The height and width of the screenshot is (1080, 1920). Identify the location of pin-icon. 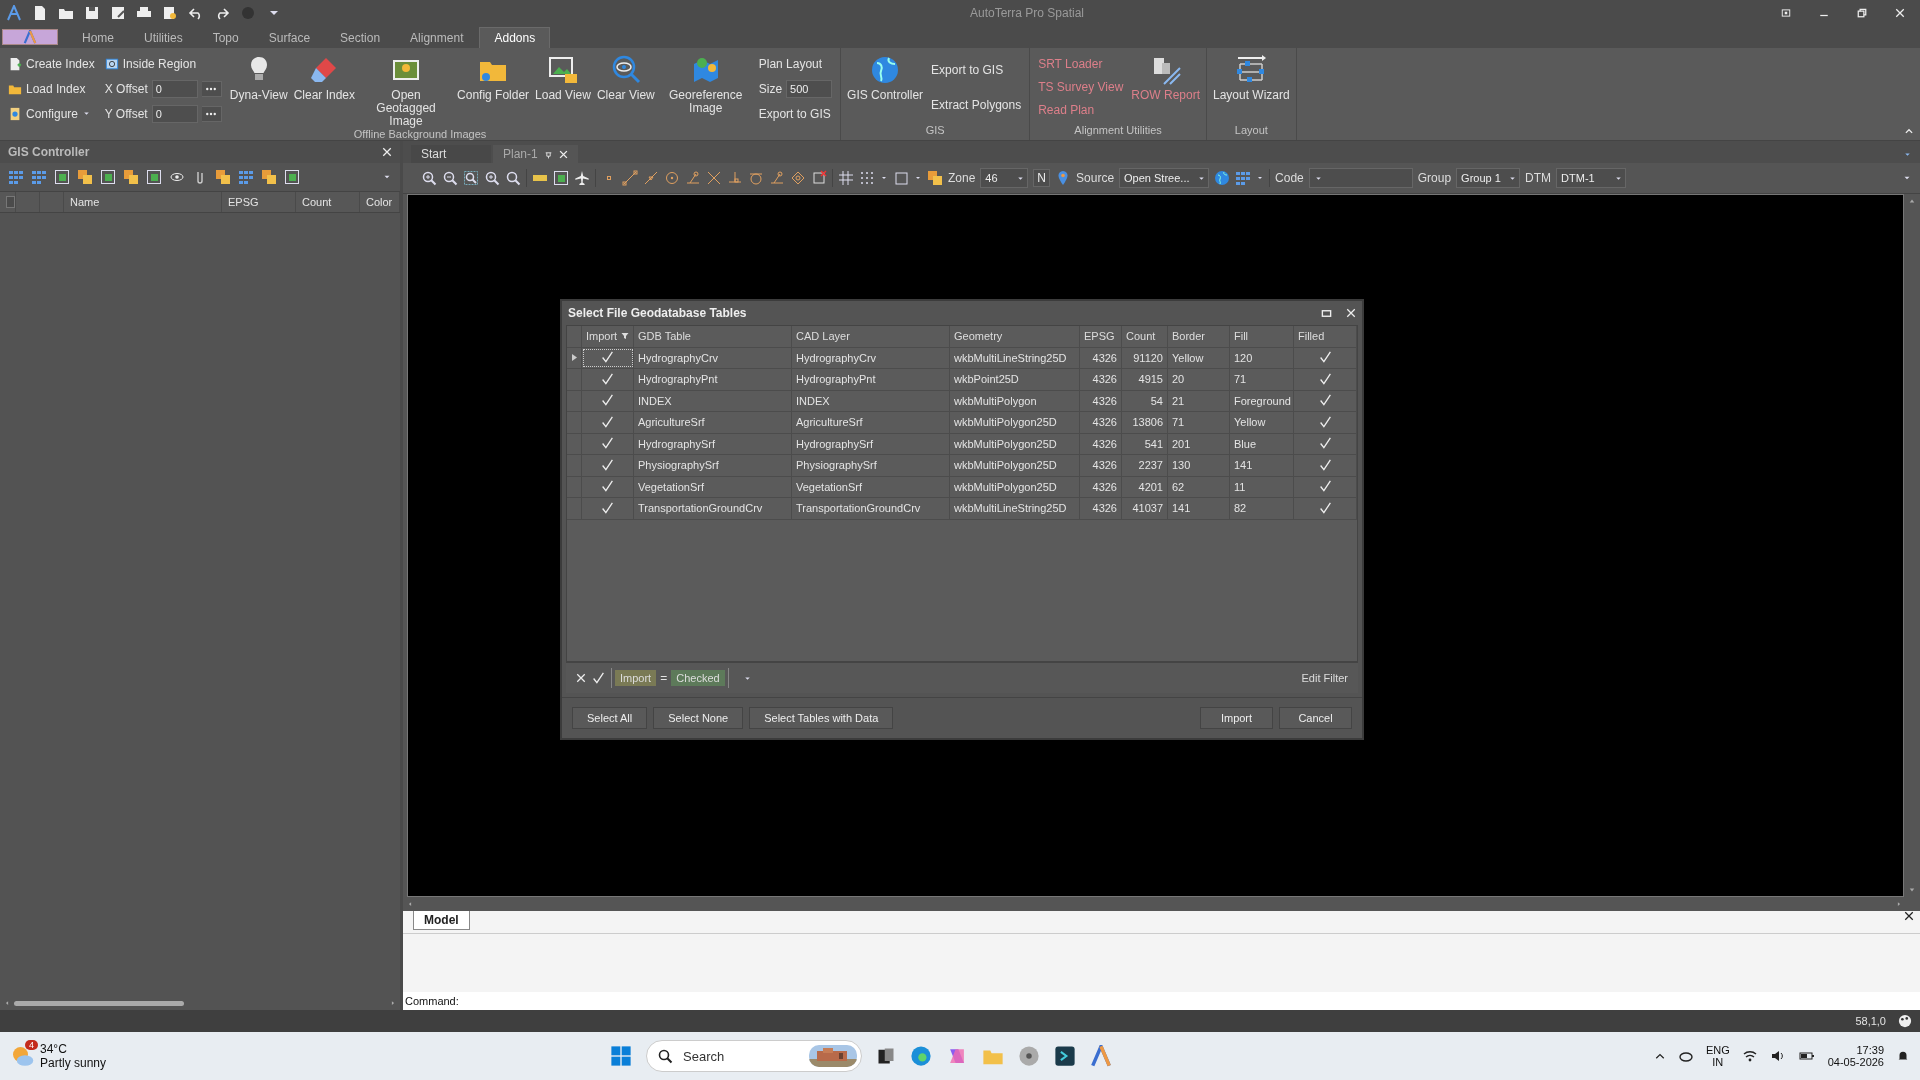
(548, 154).